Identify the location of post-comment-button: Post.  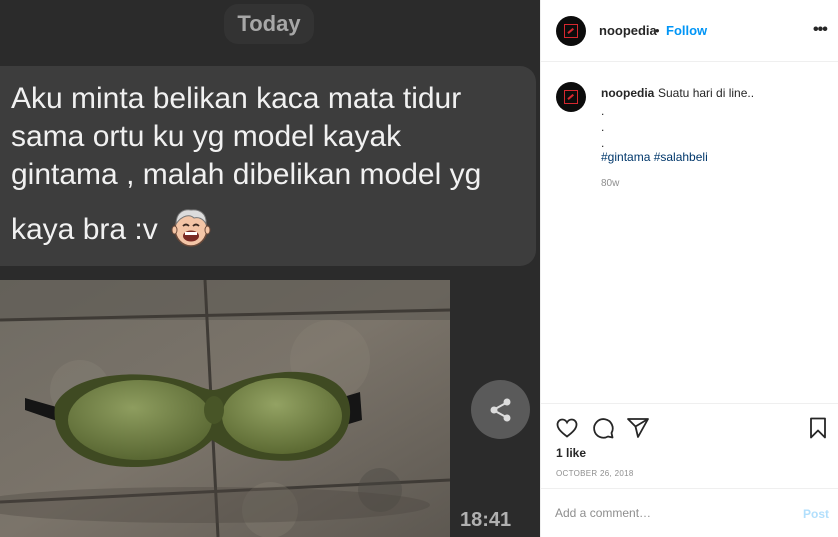
(816, 514).